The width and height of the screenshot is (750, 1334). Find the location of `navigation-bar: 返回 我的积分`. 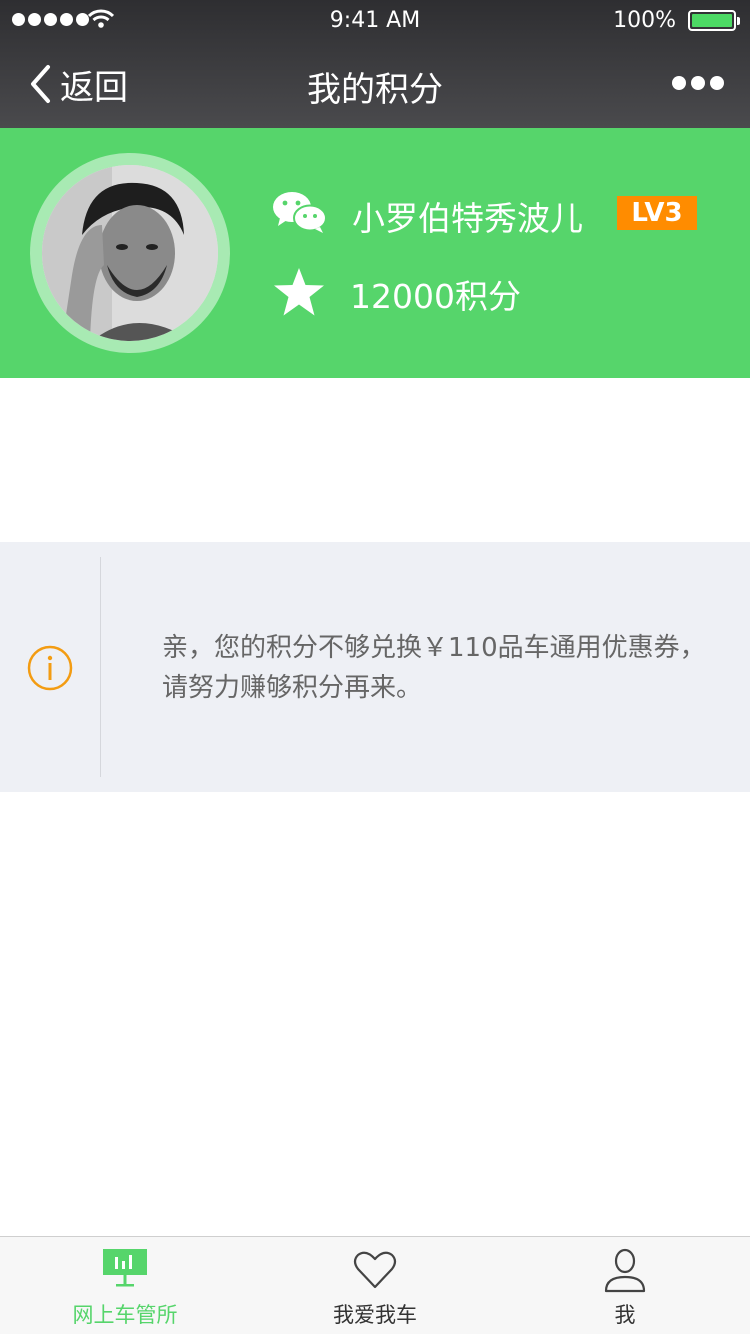

navigation-bar: 返回 我的积分 is located at coordinates (375, 84).